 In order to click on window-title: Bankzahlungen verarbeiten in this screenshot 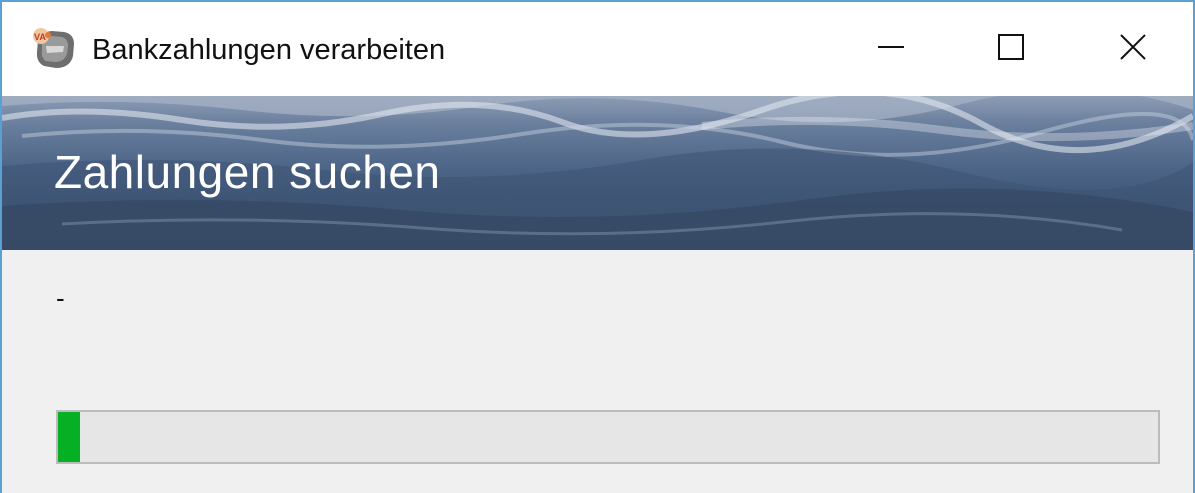, I will do `click(269, 50)`.